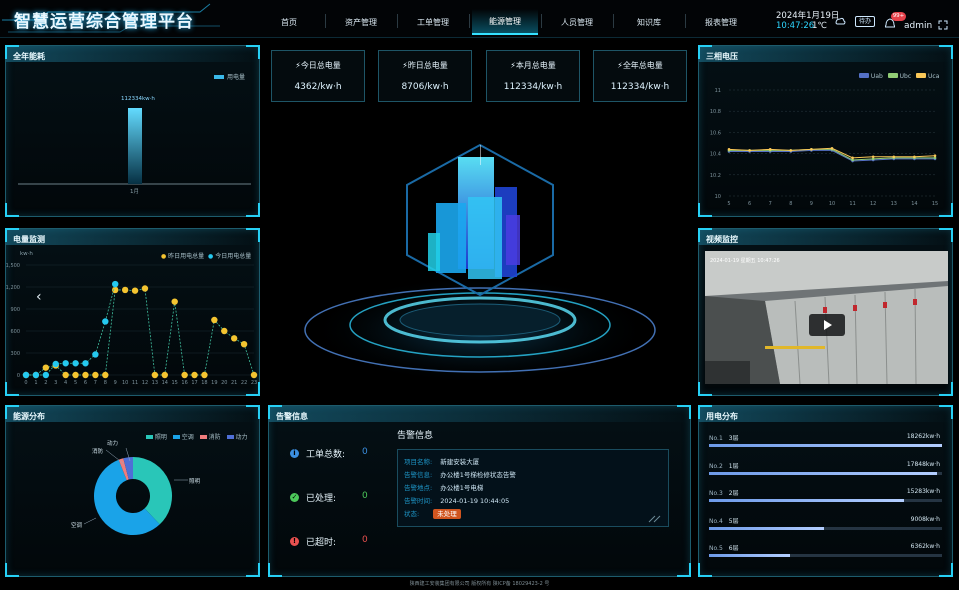 The image size is (959, 590). I want to click on nav-item: 报表管理, so click(721, 22).